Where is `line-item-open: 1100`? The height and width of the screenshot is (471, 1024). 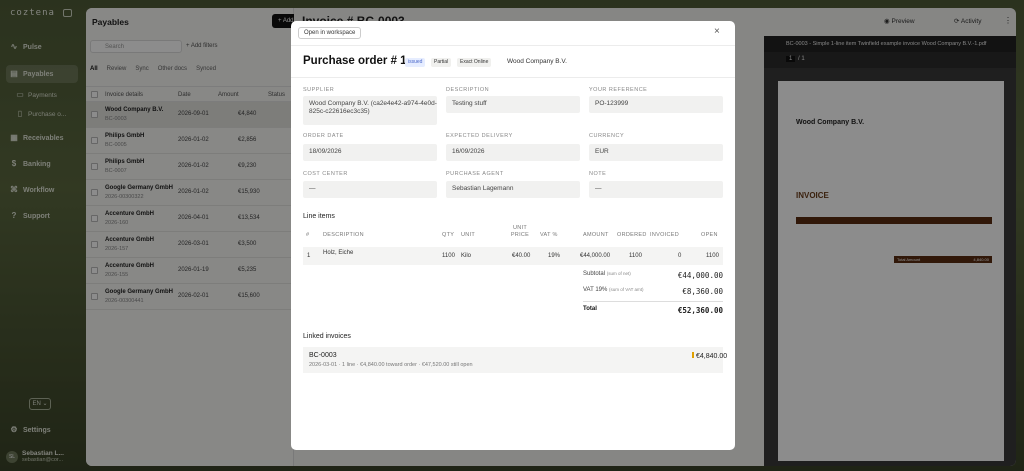
line-item-open: 1100 is located at coordinates (712, 256).